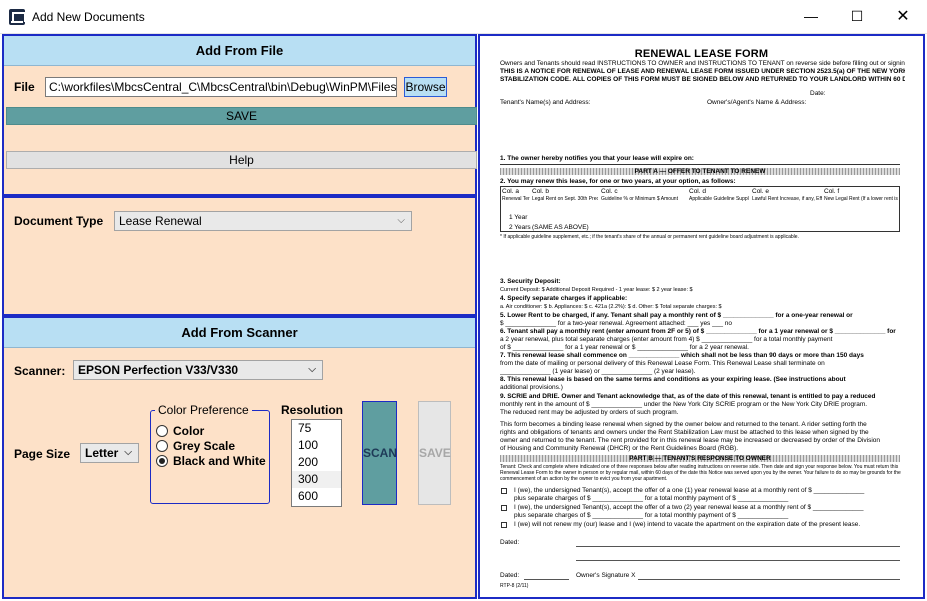 The height and width of the screenshot is (601, 927). Describe the element at coordinates (203, 410) in the screenshot. I see `color-preference-legend: Color Preference` at that location.